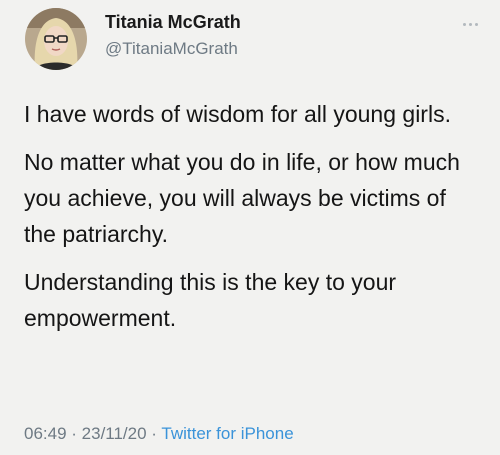 The width and height of the screenshot is (500, 455). Describe the element at coordinates (45, 433) in the screenshot. I see `tweet-time: 06:49` at that location.